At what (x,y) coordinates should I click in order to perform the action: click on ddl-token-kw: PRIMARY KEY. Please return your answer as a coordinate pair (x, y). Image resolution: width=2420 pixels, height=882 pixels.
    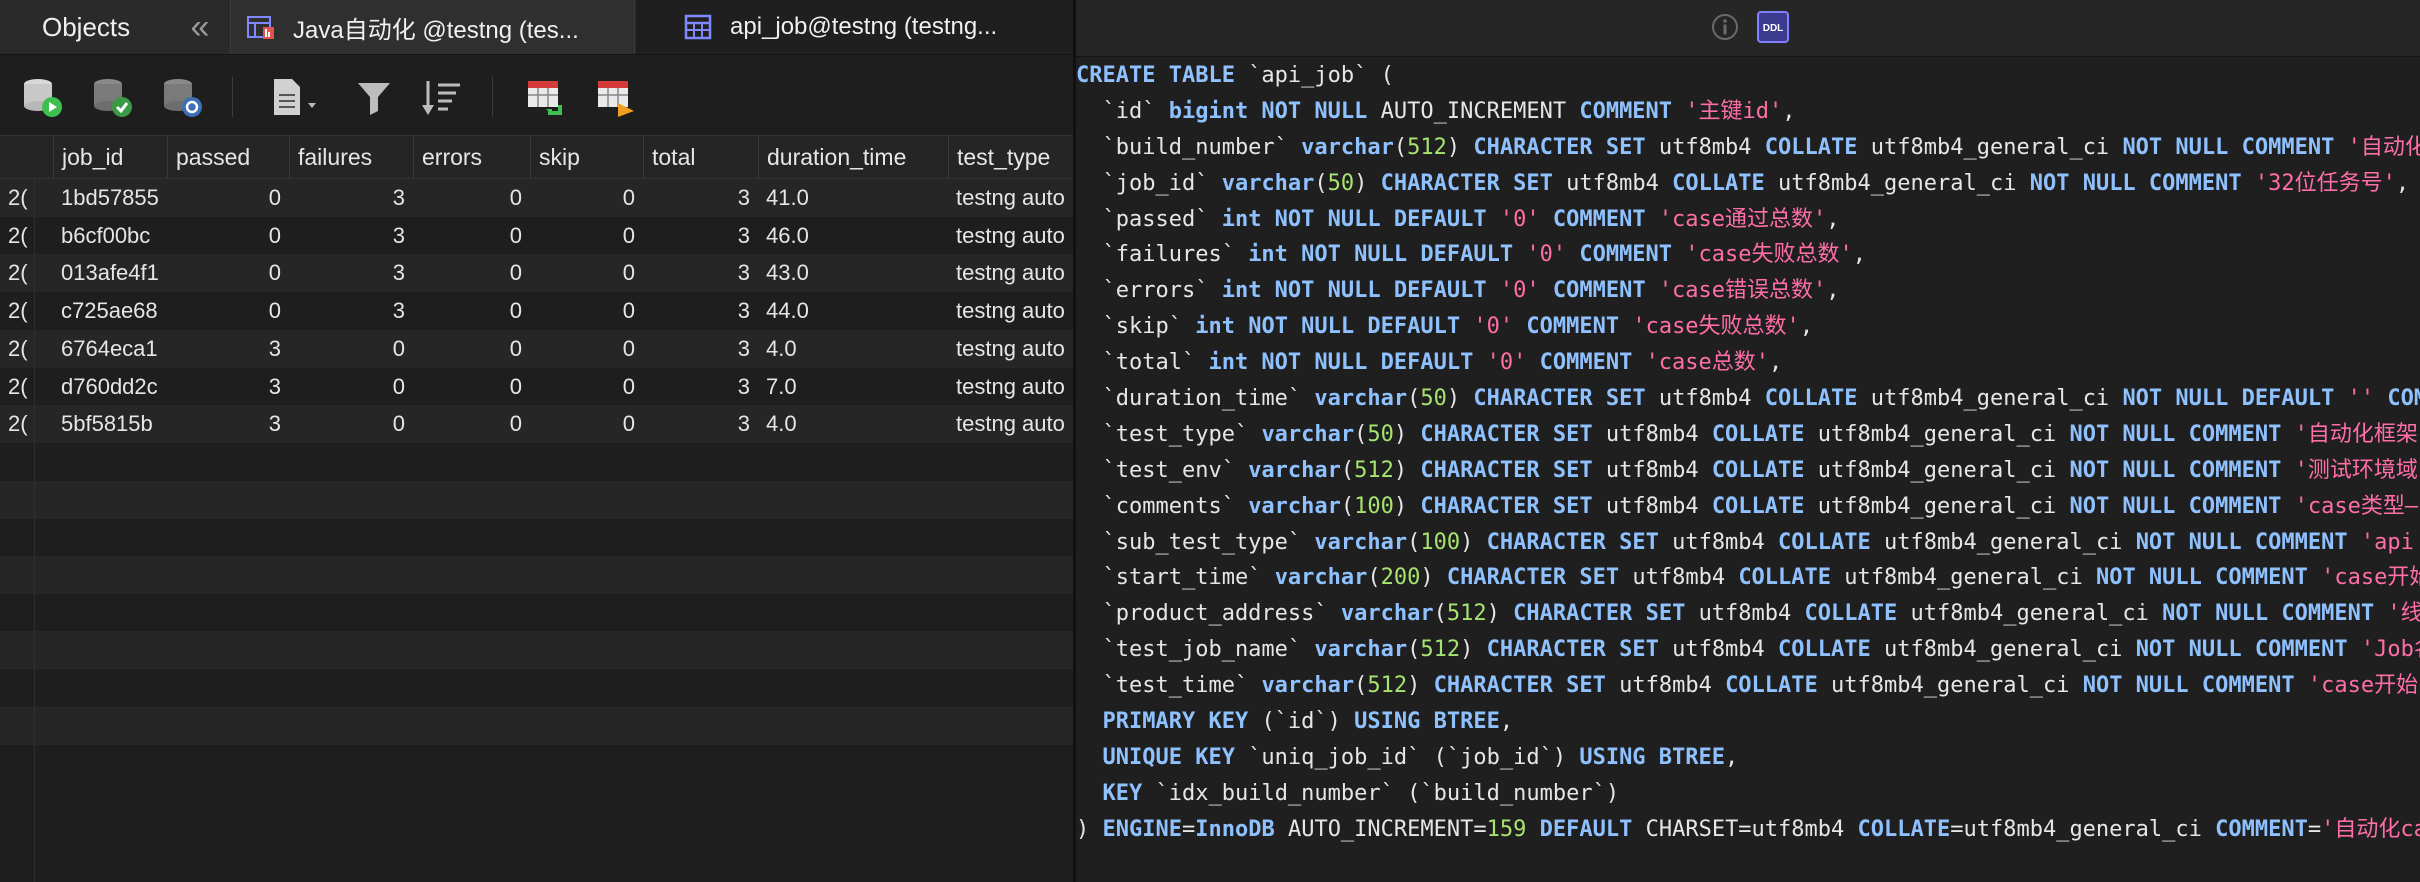
    Looking at the image, I should click on (1169, 722).